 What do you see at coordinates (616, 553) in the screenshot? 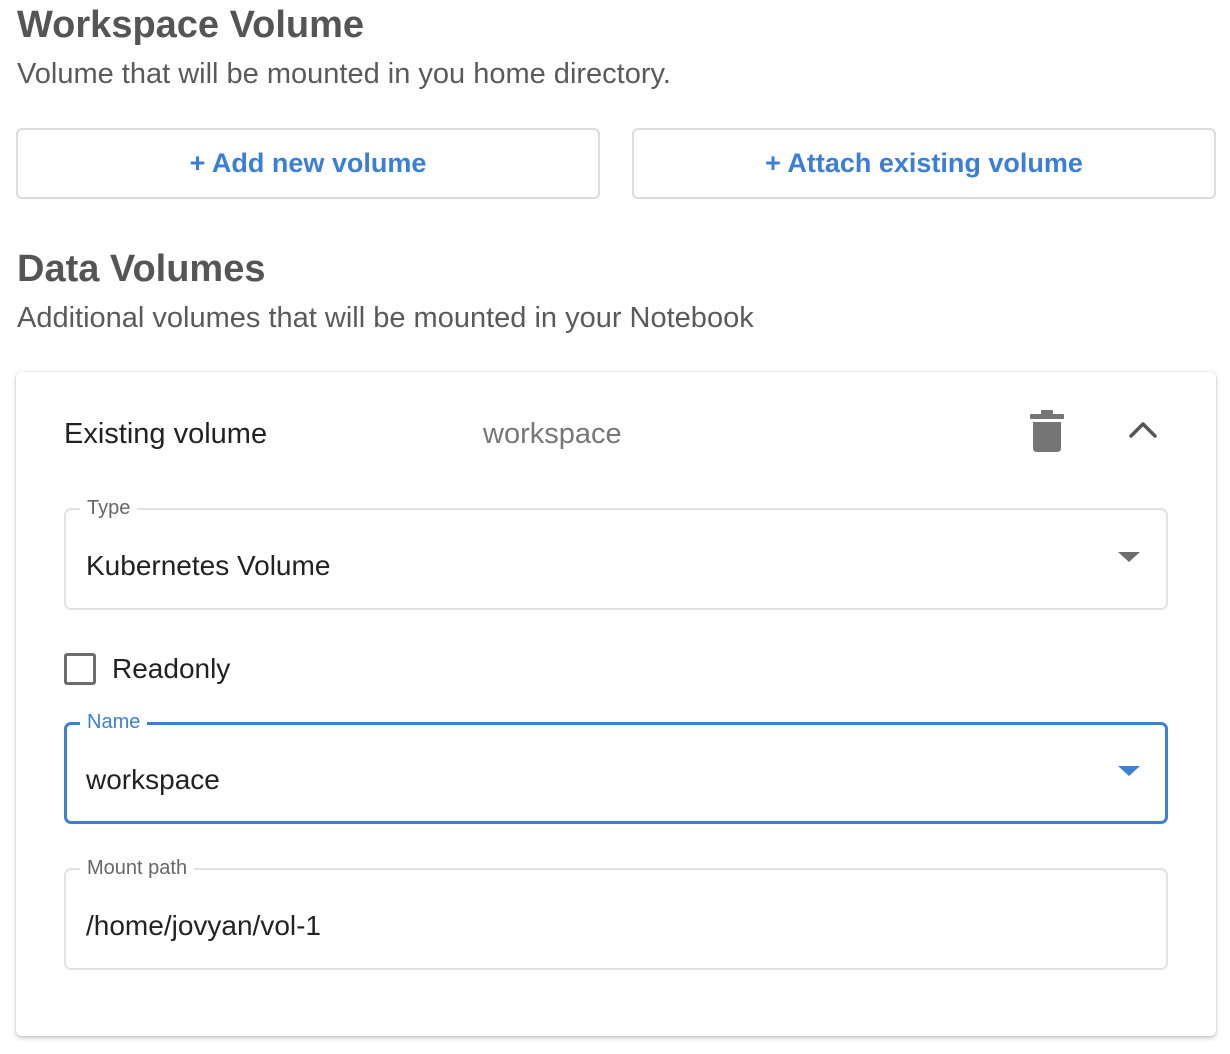
I see `type-select: Type Kubernetes Volume` at bounding box center [616, 553].